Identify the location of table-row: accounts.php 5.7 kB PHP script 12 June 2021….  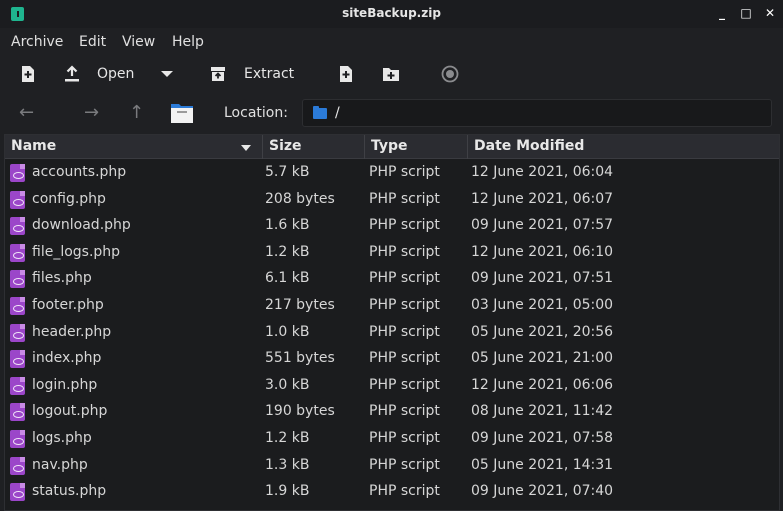
(392, 173).